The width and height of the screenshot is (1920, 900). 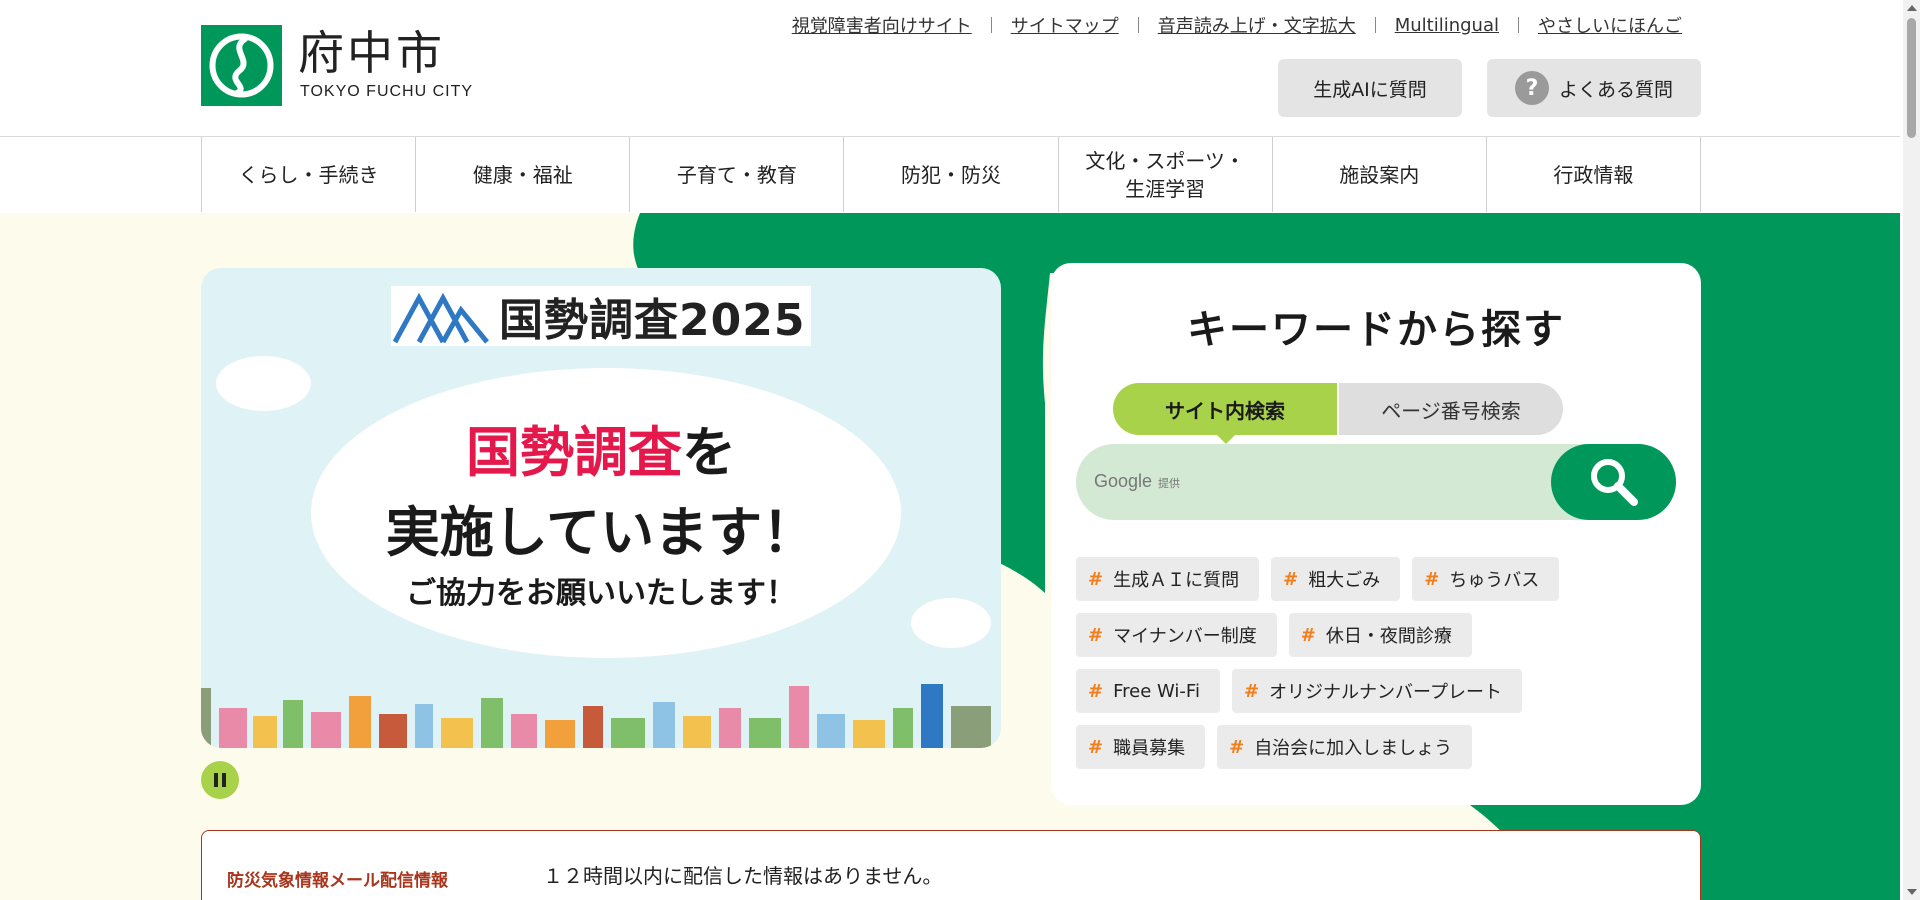 What do you see at coordinates (1336, 579) in the screenshot?
I see `keyword-tag: # 粗大ごみ` at bounding box center [1336, 579].